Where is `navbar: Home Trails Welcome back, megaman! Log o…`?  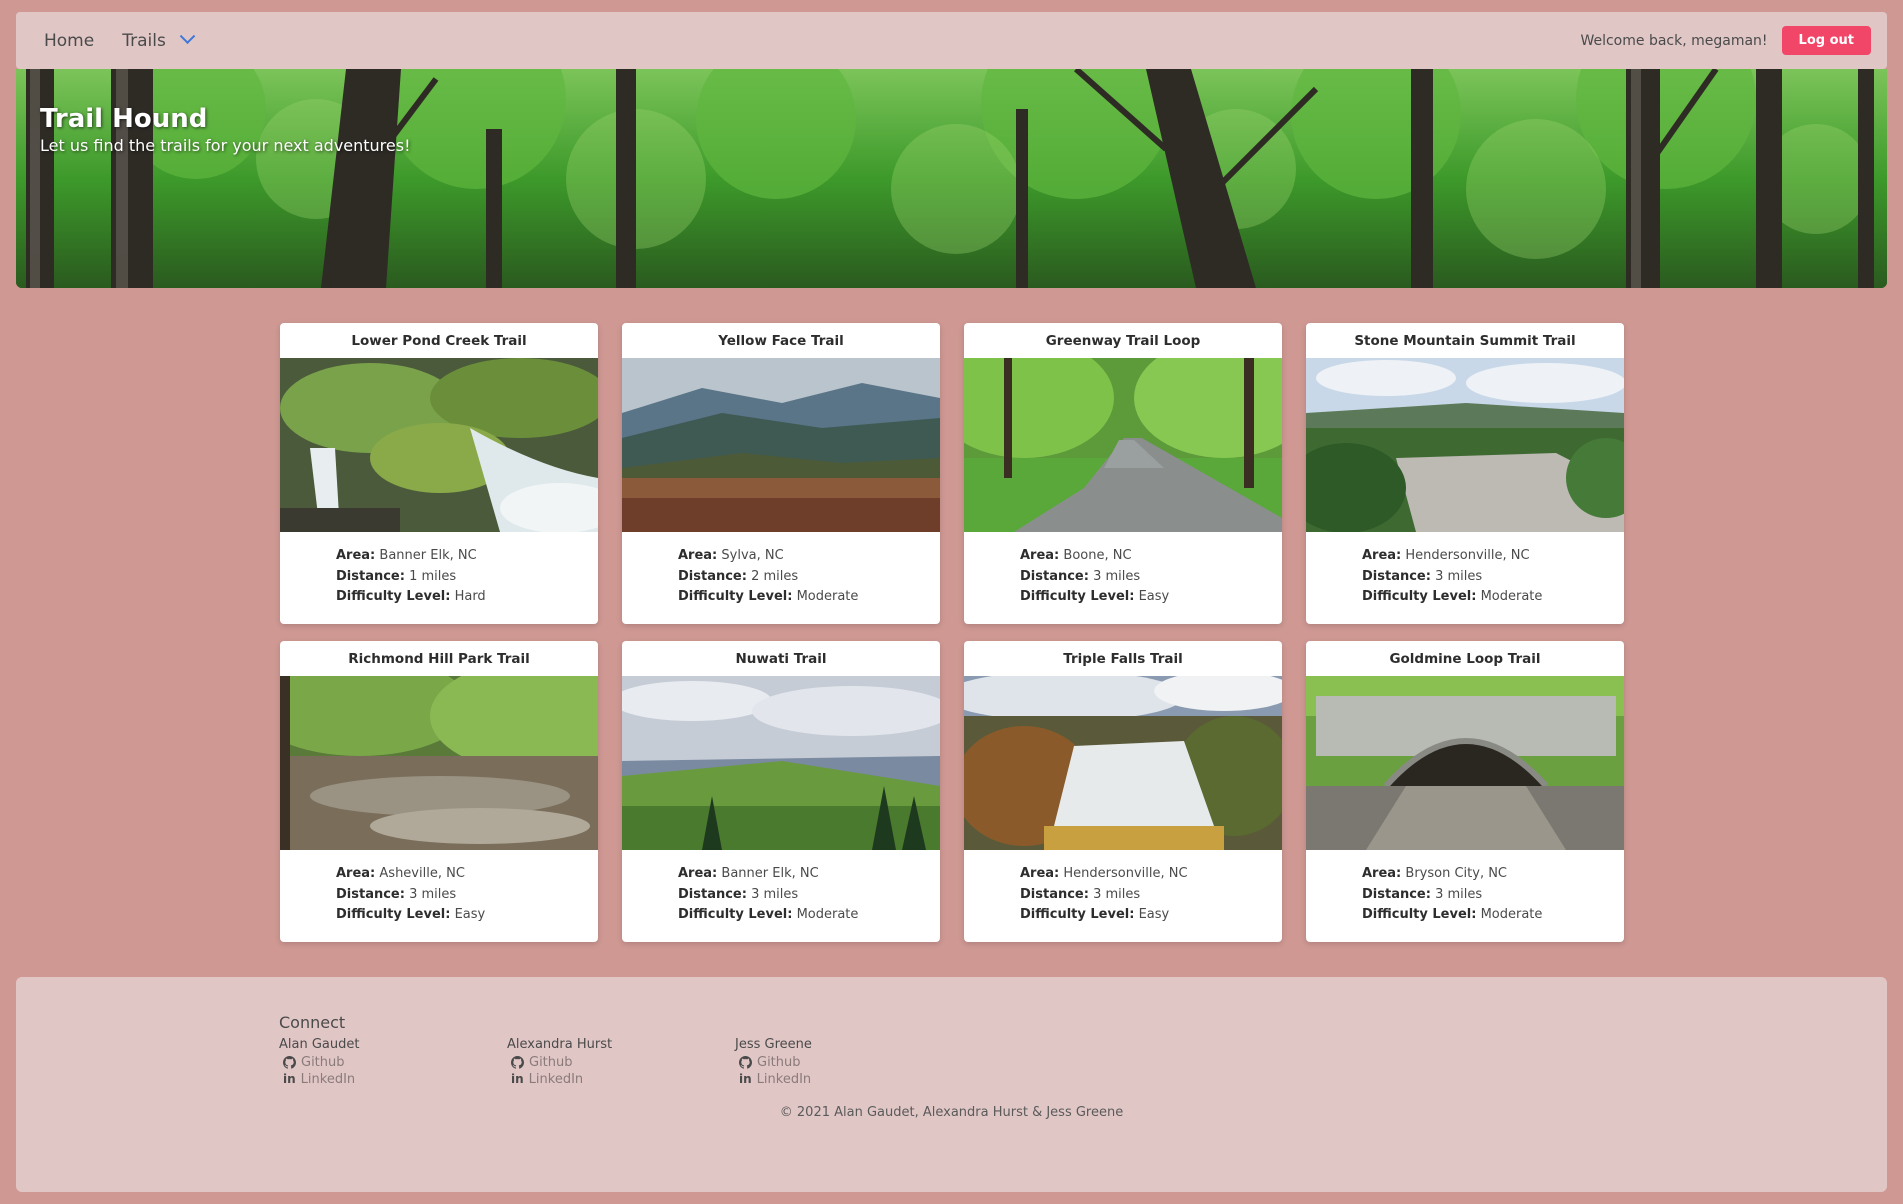
navbar: Home Trails Welcome back, megaman! Log o… is located at coordinates (951, 40).